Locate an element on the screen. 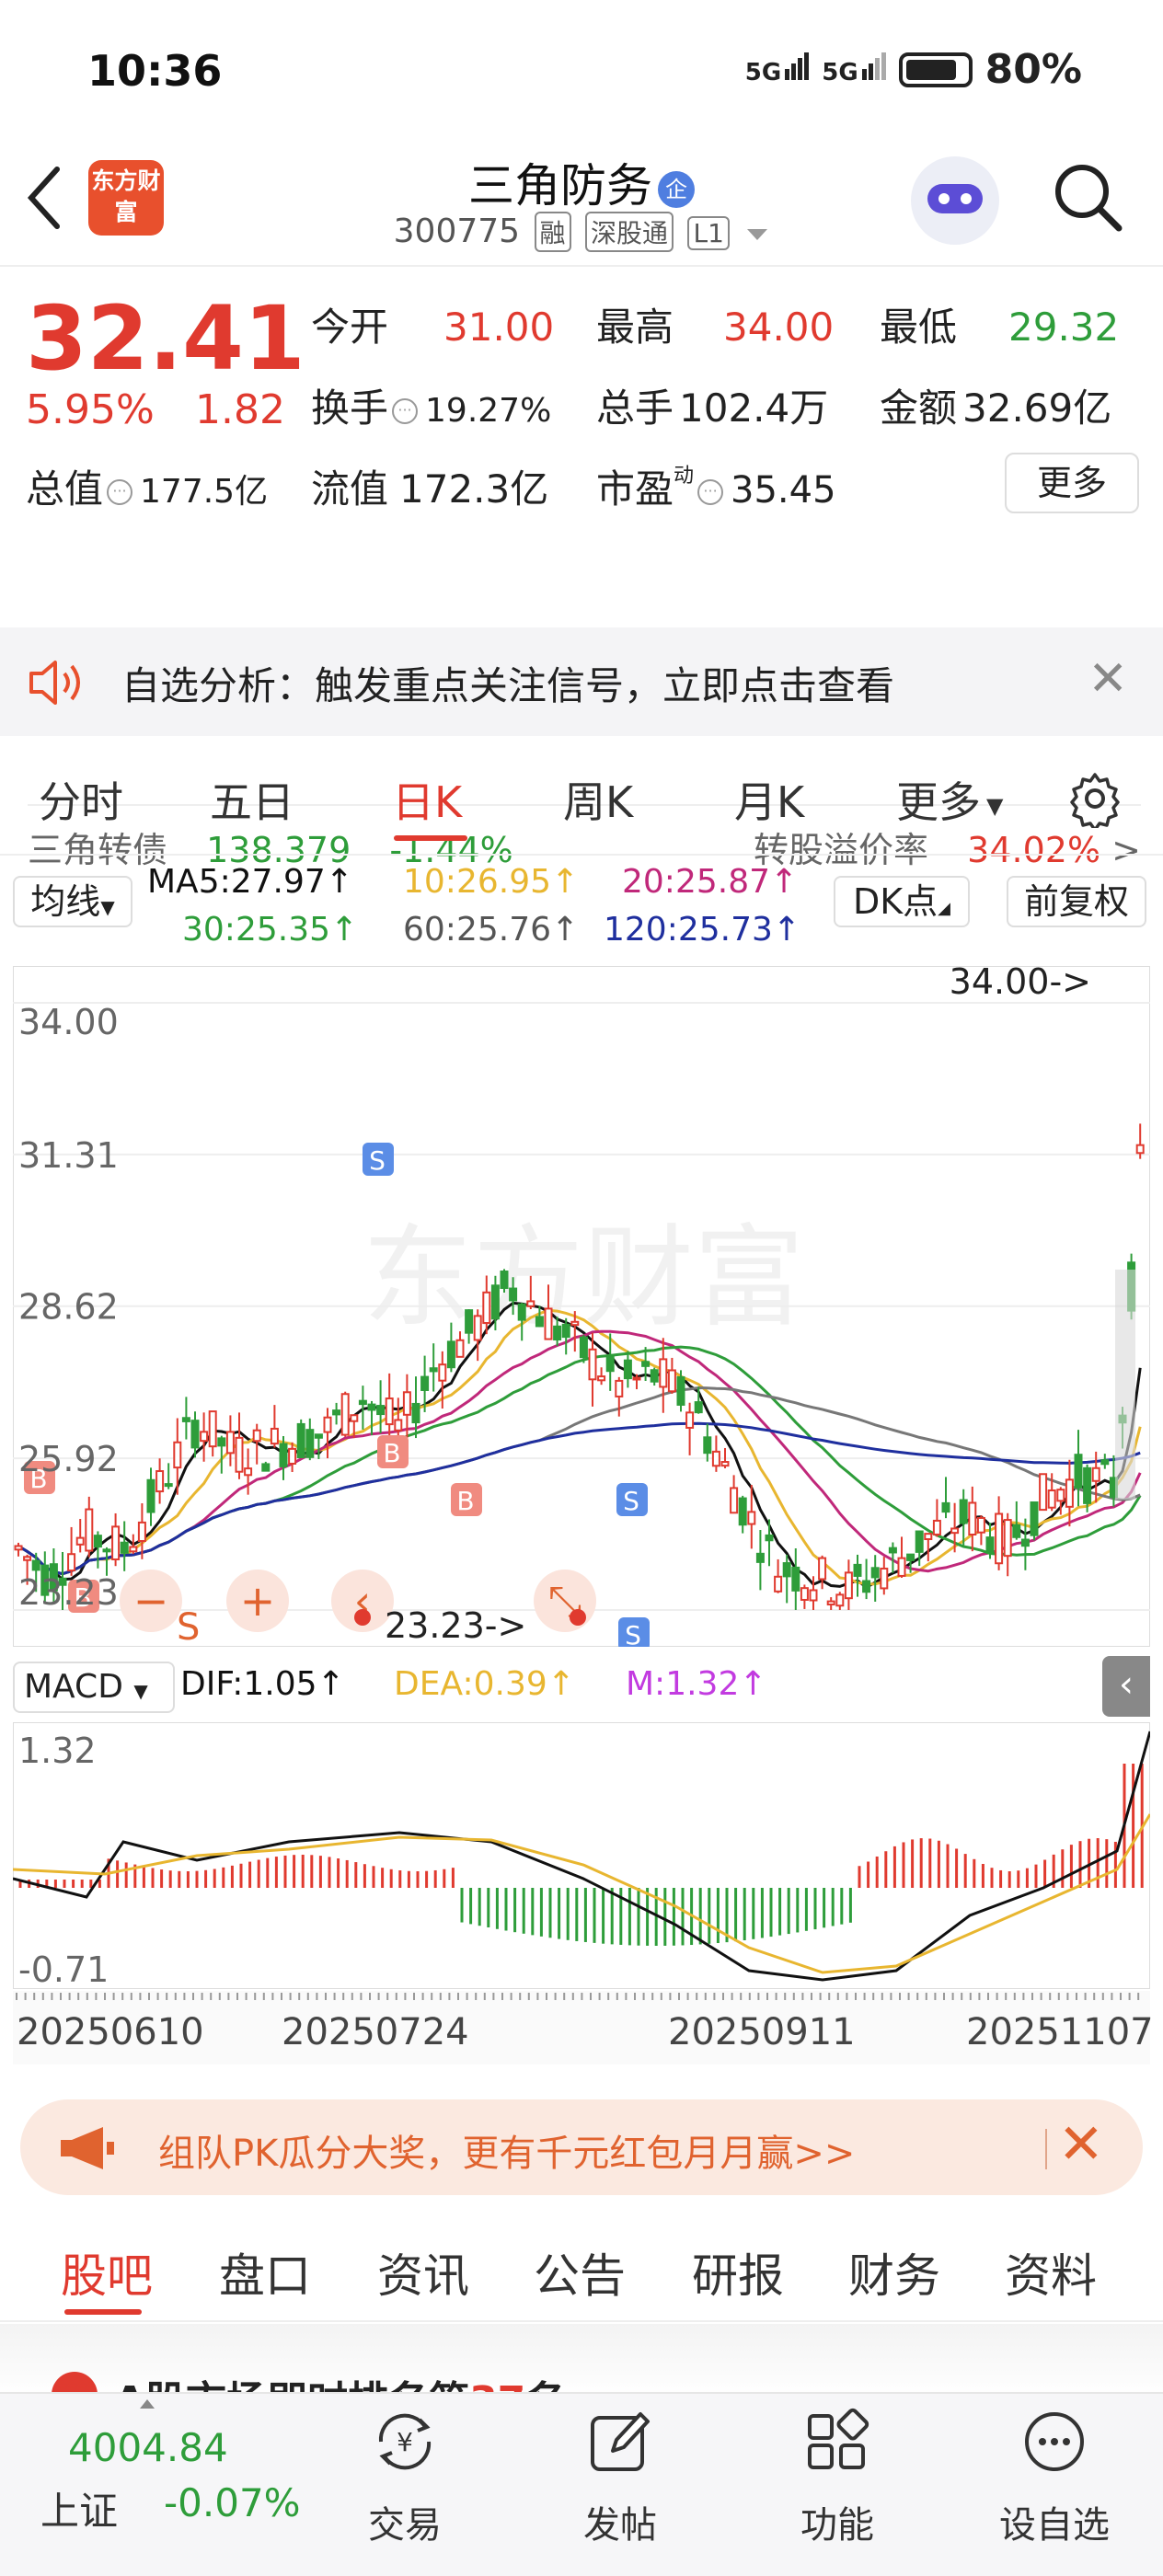 This screenshot has width=1163, height=2576. macd-y-bottom: -0.71 is located at coordinates (63, 1969).